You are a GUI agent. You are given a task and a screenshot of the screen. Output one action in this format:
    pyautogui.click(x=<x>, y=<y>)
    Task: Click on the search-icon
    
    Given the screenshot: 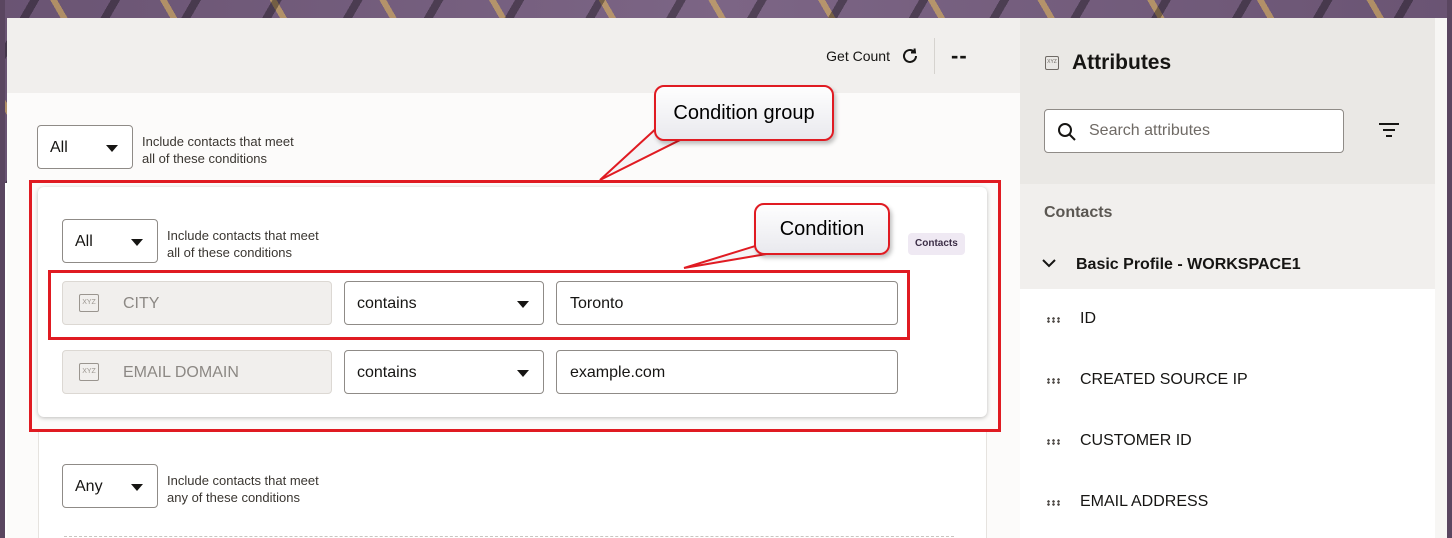 What is the action you would take?
    pyautogui.click(x=1067, y=132)
    